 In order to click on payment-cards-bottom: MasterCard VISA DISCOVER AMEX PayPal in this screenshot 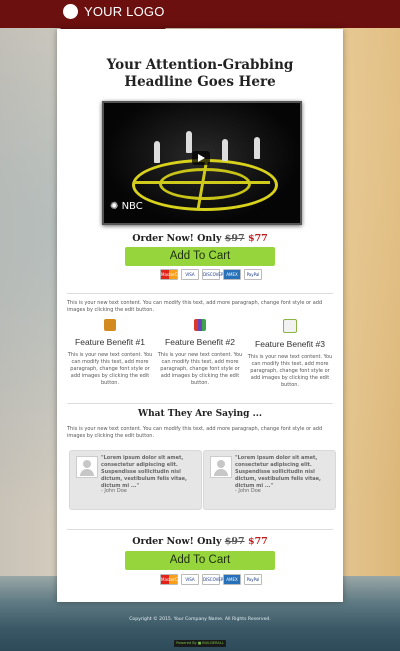, I will do `click(211, 579)`.